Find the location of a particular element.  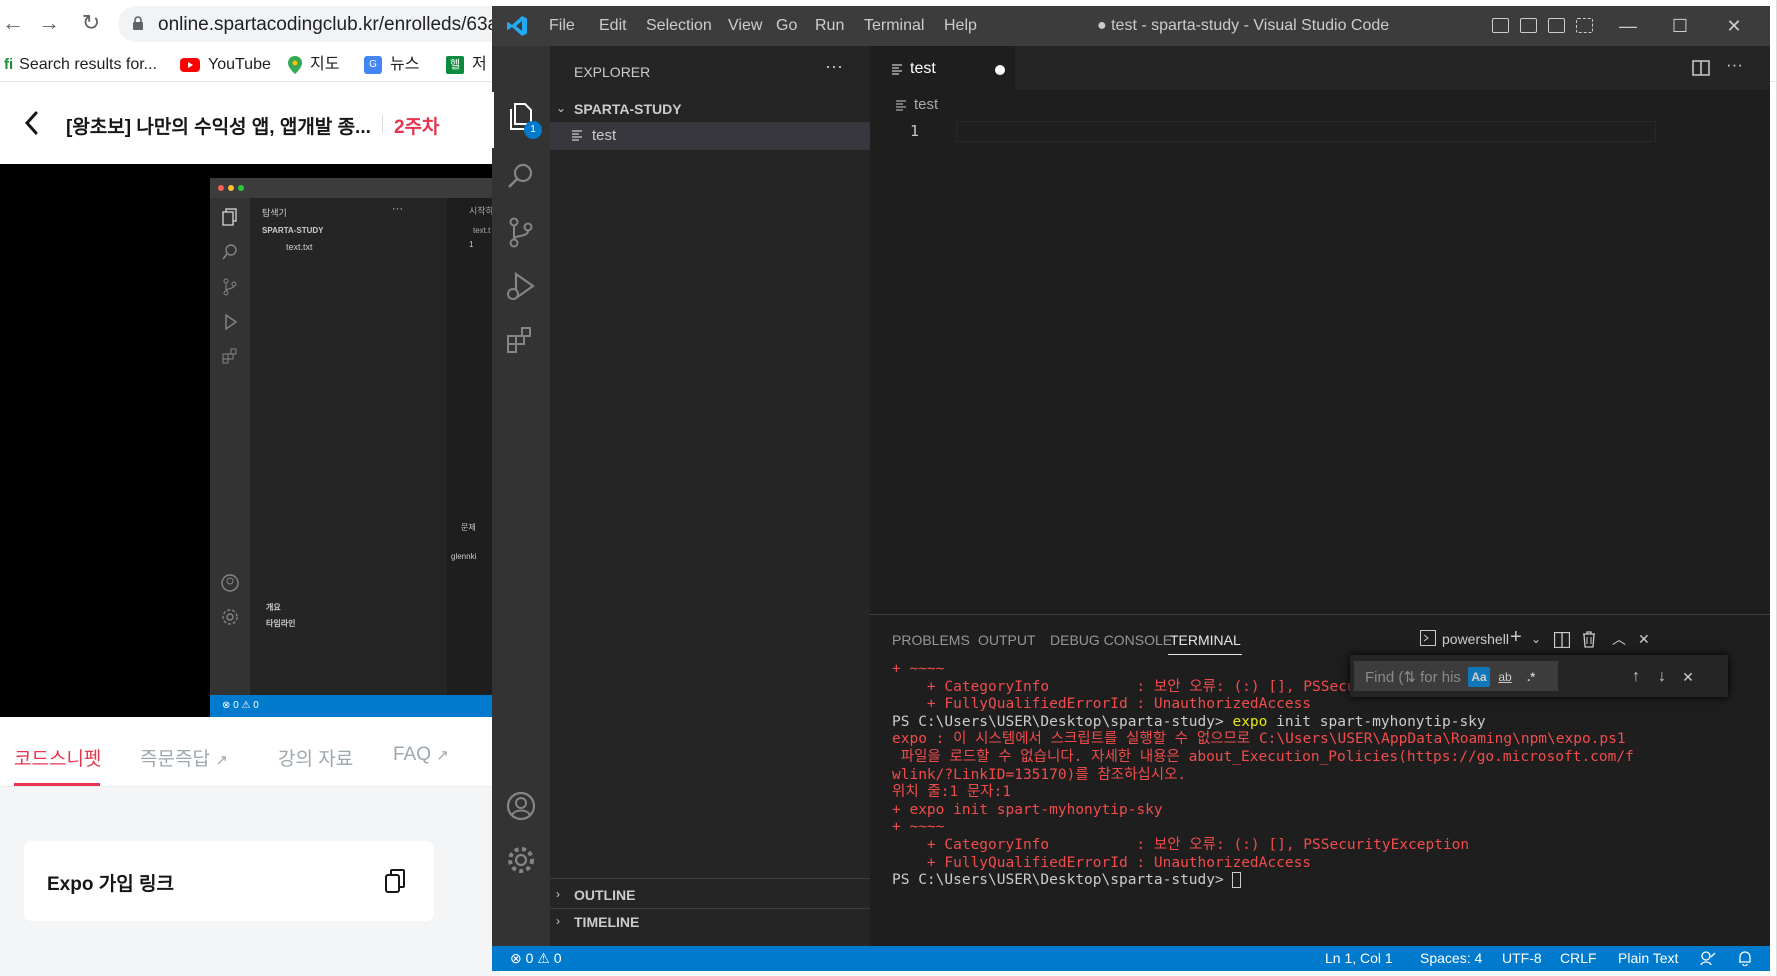

chevron-down-icon: ⌄ is located at coordinates (1536, 639).